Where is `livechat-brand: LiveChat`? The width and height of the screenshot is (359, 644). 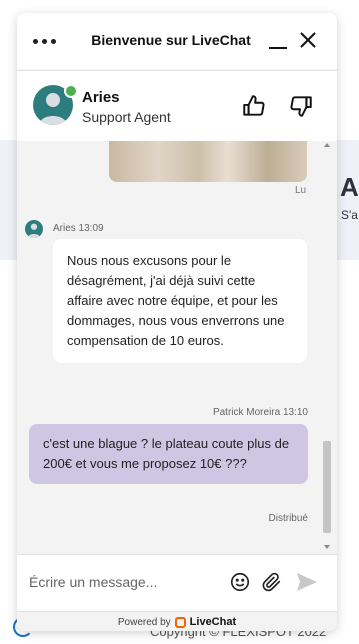
livechat-brand: LiveChat is located at coordinates (213, 622).